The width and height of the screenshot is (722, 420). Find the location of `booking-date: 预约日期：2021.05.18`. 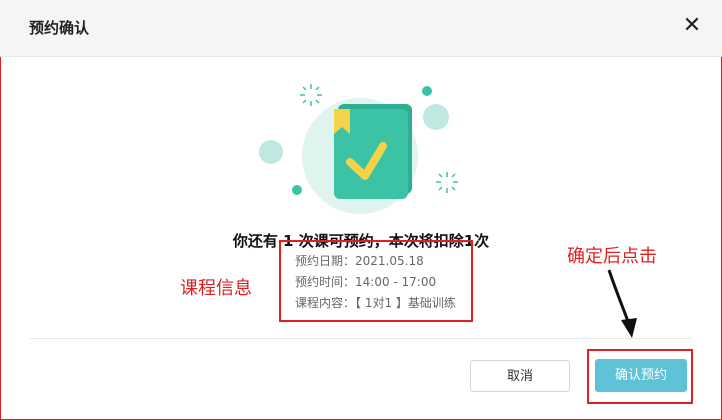

booking-date: 预约日期：2021.05.18 is located at coordinates (359, 261).